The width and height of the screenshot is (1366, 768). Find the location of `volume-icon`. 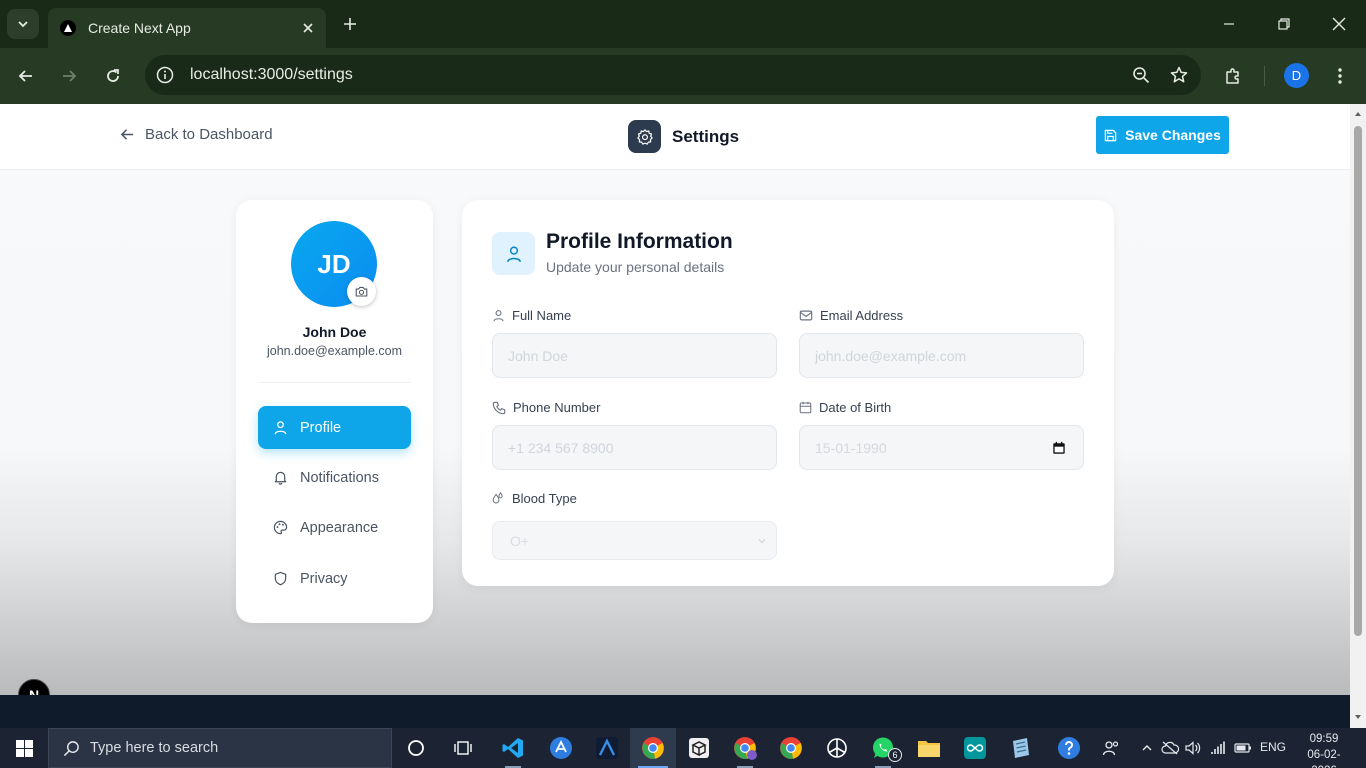

volume-icon is located at coordinates (1193, 748).